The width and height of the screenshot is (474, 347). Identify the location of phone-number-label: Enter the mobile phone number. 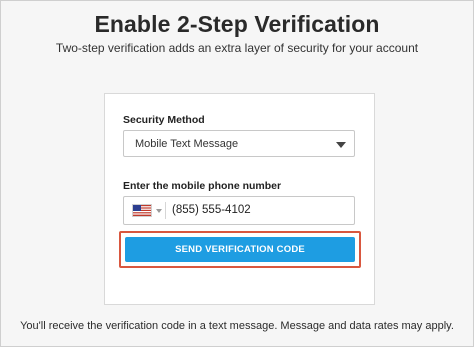
(202, 186).